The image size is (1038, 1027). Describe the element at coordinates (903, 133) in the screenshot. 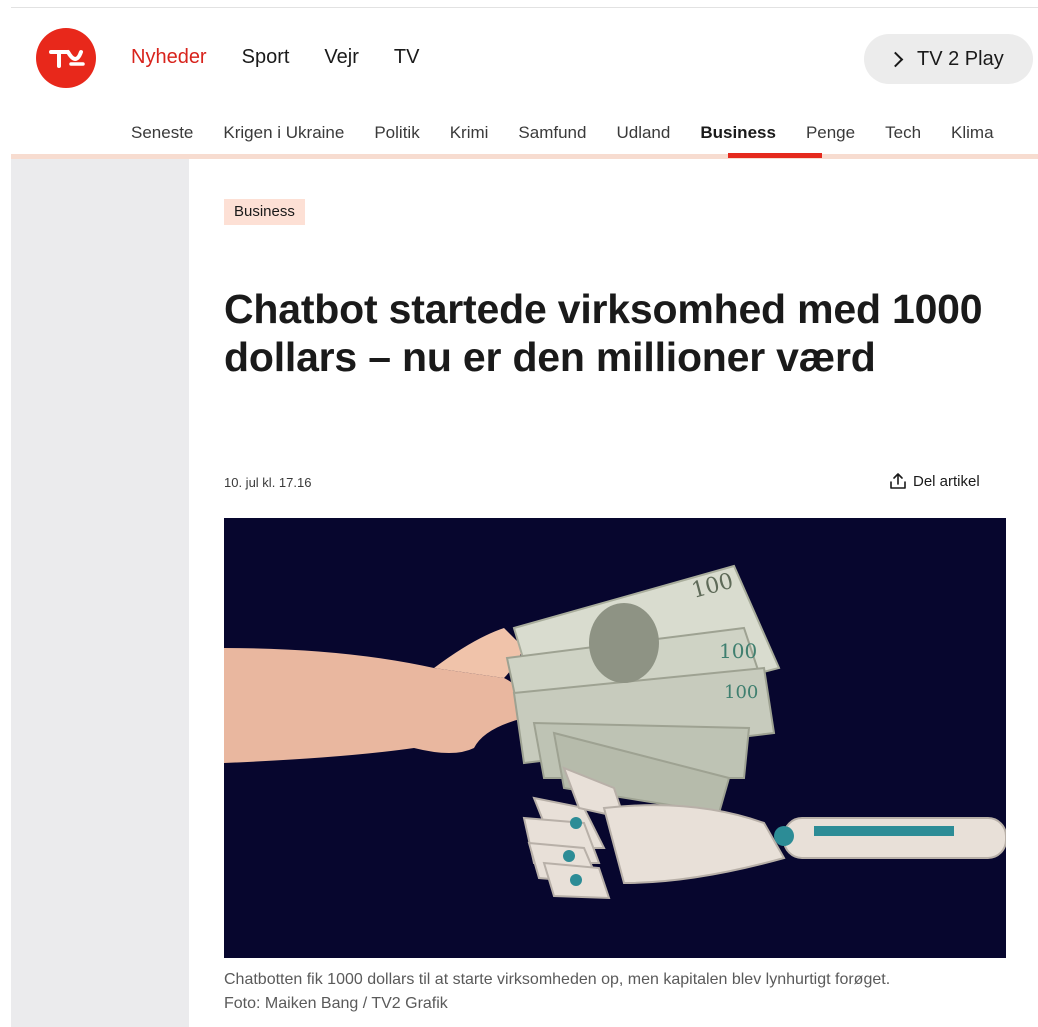

I see `sub-nav-tech: Tech` at that location.